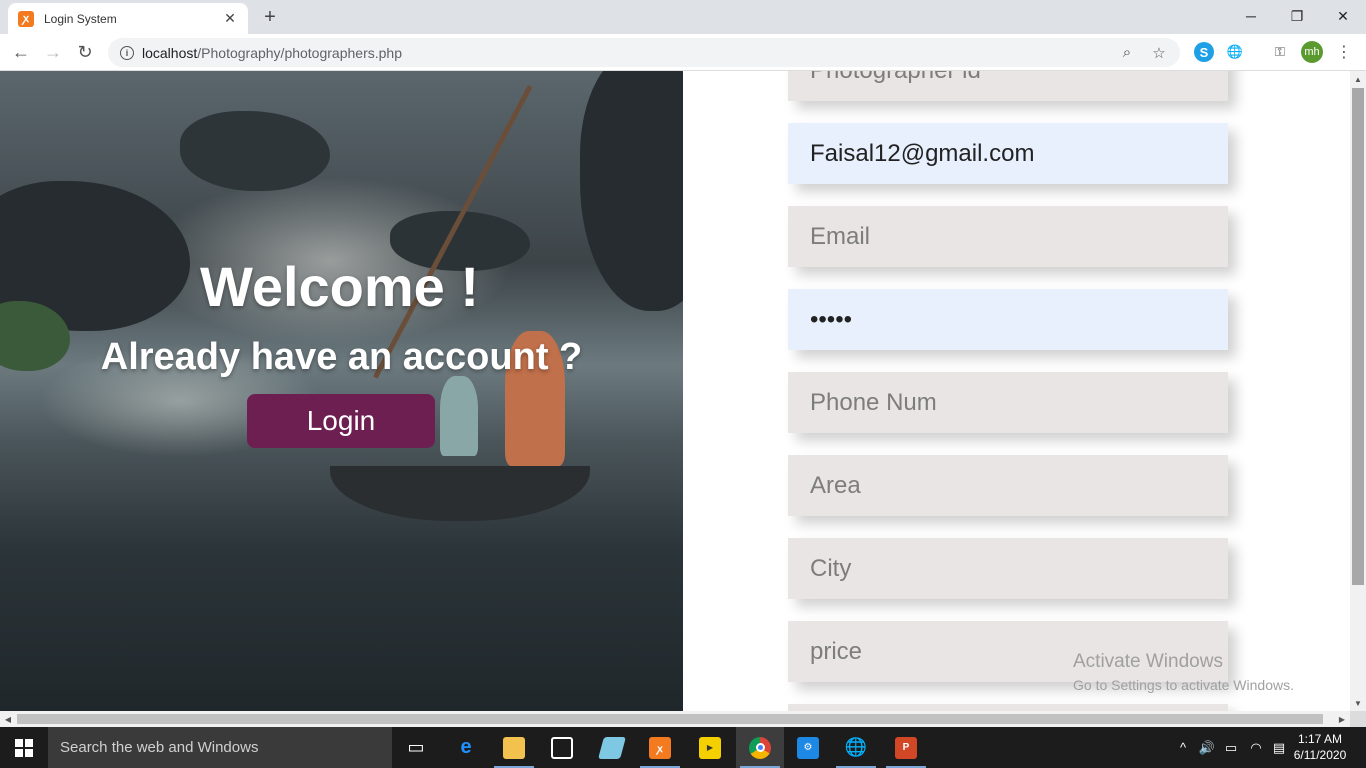 Image resolution: width=1366 pixels, height=768 pixels. What do you see at coordinates (255, 151) in the screenshot?
I see `rock` at bounding box center [255, 151].